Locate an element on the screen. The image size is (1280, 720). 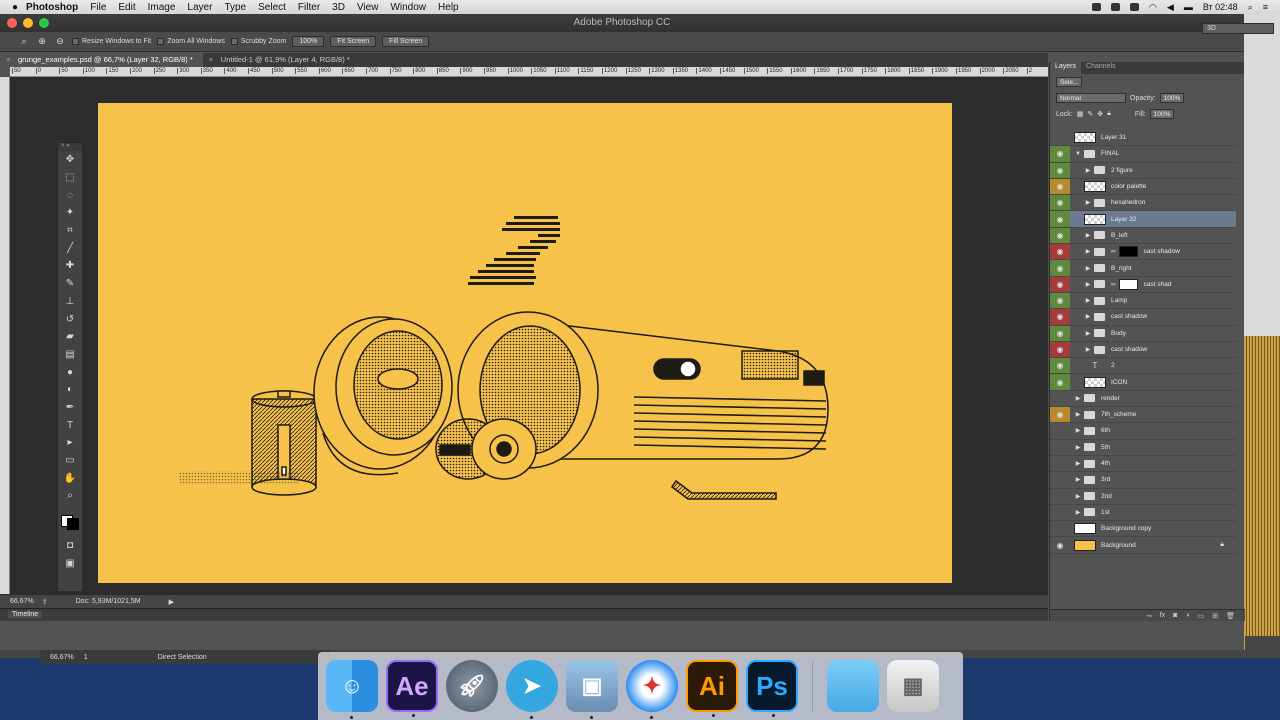
status-arrow-icon: ▶ is located at coordinates (171, 602).